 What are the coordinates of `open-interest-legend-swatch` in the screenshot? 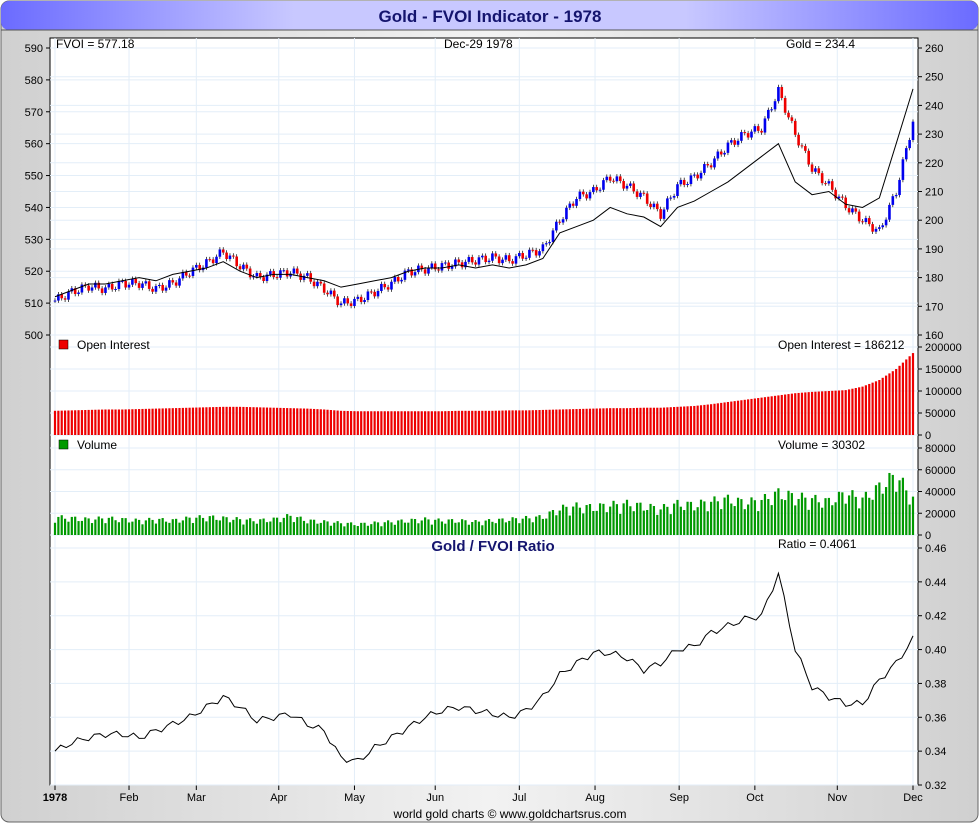 It's located at (63, 344).